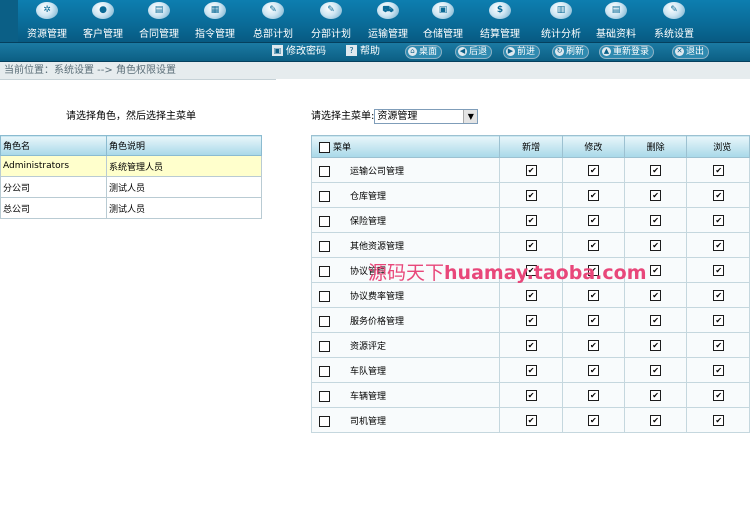 The height and width of the screenshot is (517, 750). What do you see at coordinates (474, 52) in the screenshot?
I see `back-button: ◀ 后退` at bounding box center [474, 52].